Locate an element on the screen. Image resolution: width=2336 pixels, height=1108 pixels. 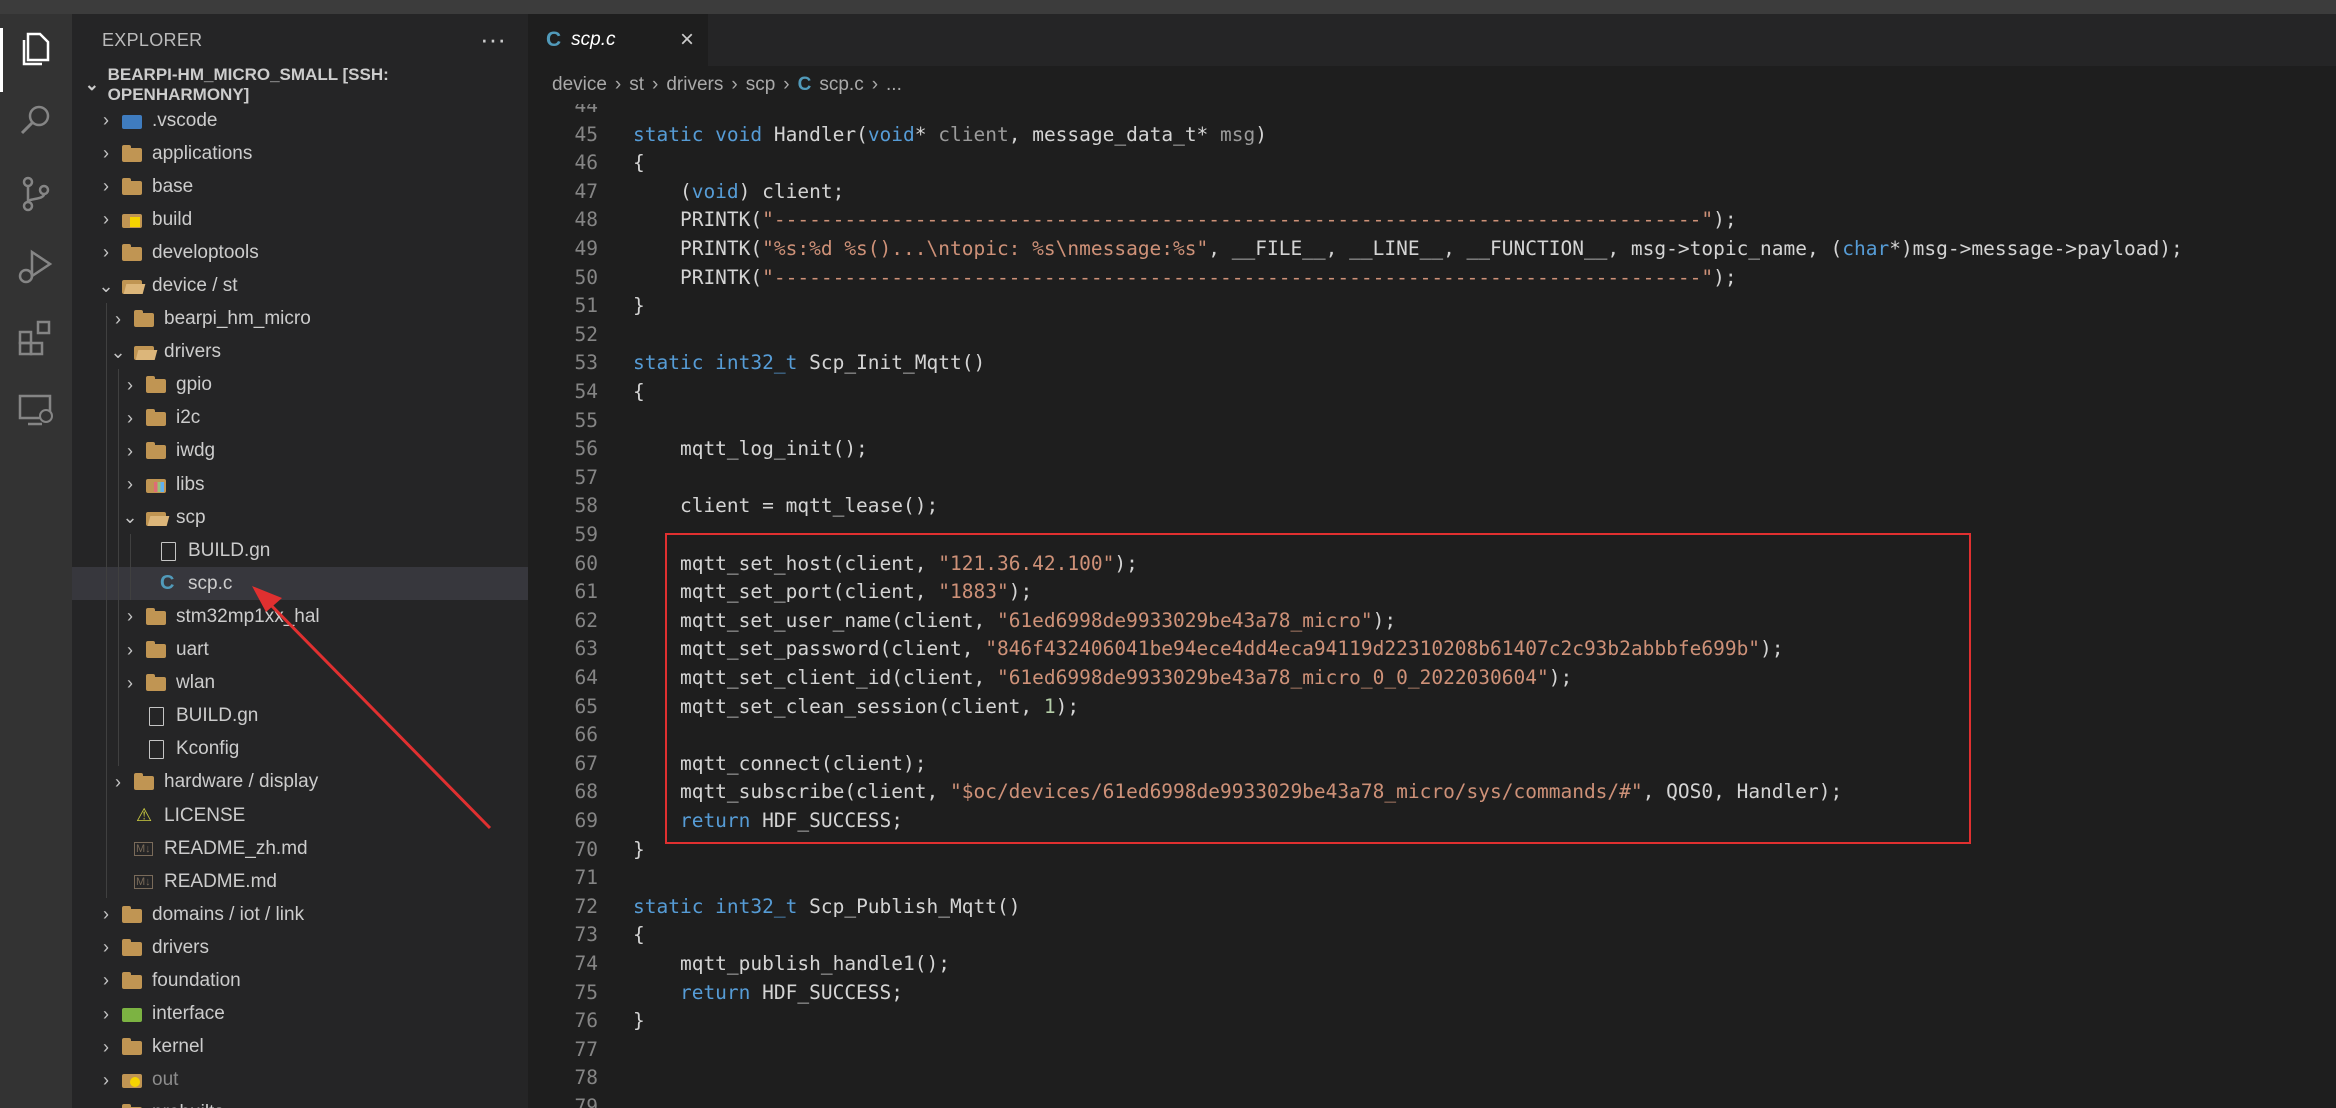
code-token: } is located at coordinates (639, 849).